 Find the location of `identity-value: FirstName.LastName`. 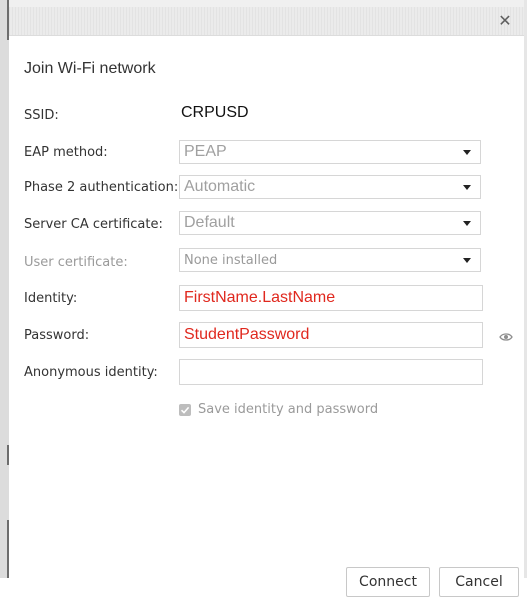

identity-value: FirstName.LastName is located at coordinates (260, 297).